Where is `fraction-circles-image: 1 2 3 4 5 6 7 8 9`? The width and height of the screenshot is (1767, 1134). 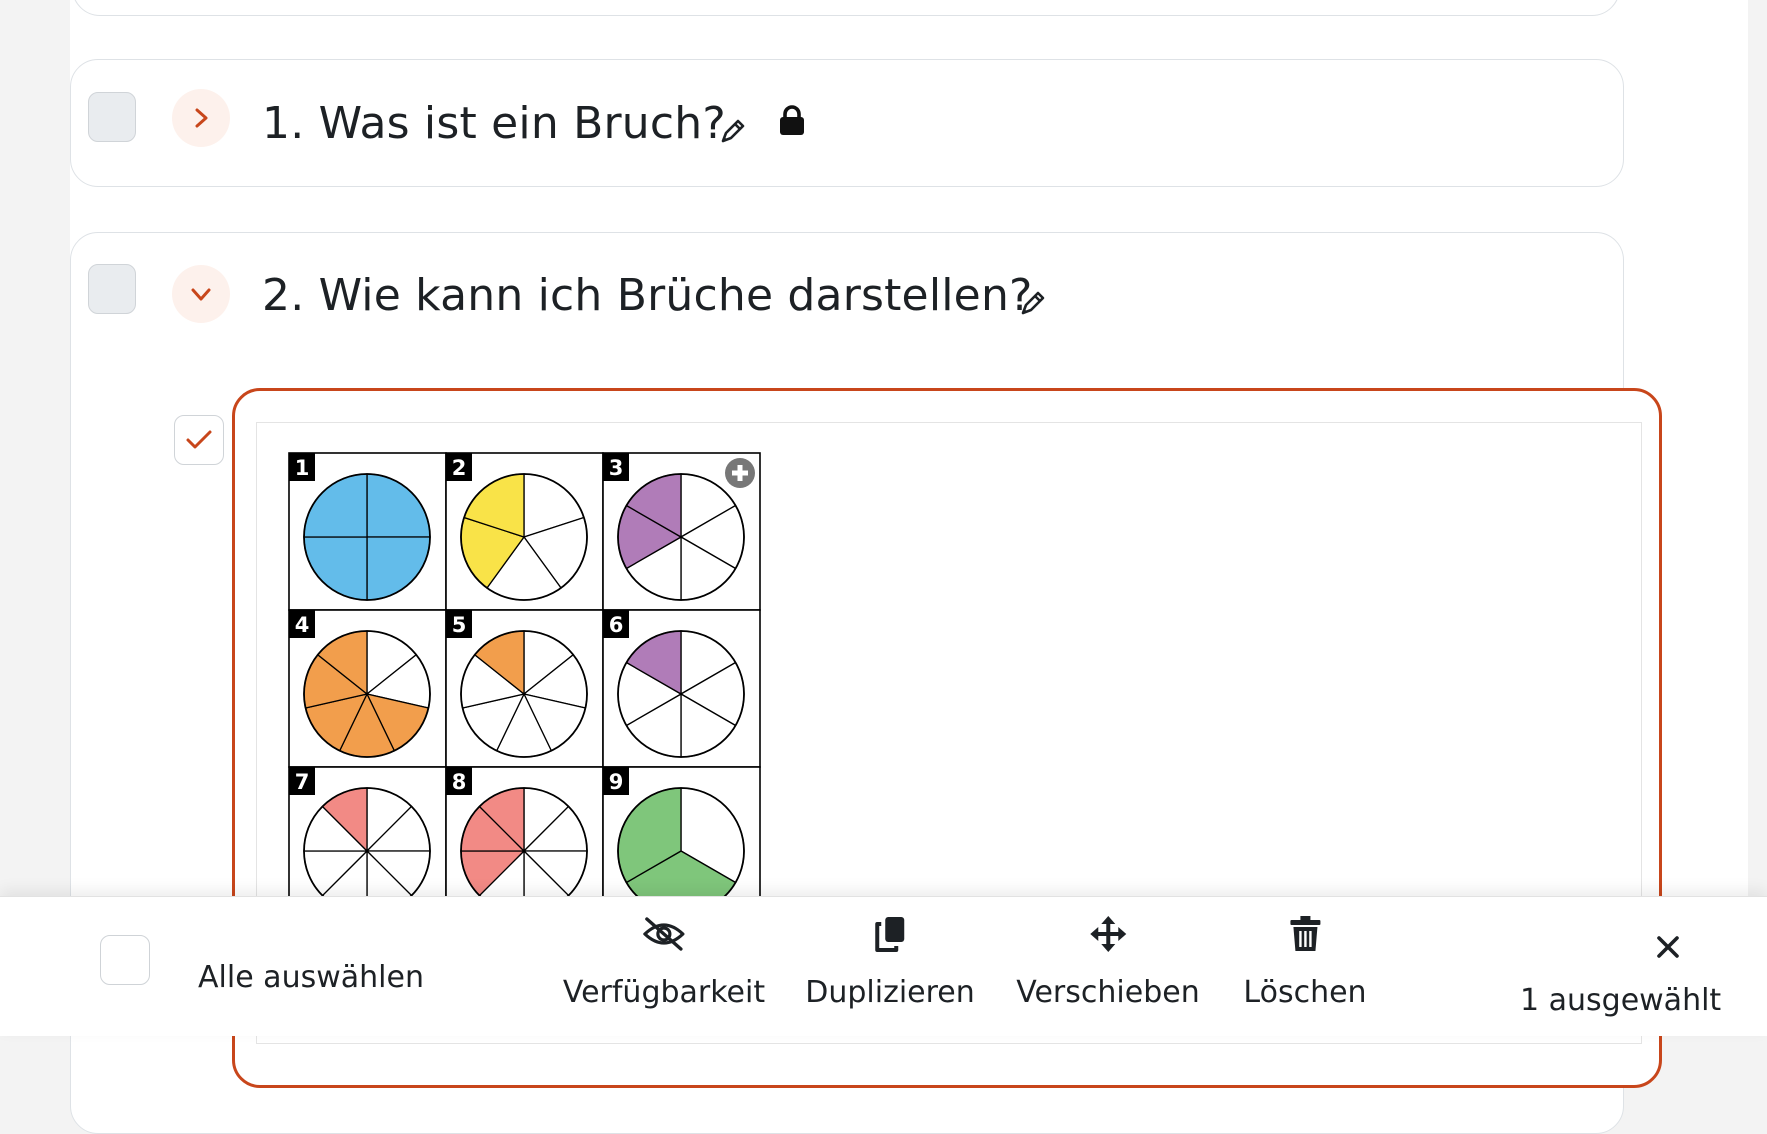 fraction-circles-image: 1 2 3 4 5 6 7 8 9 is located at coordinates (524, 688).